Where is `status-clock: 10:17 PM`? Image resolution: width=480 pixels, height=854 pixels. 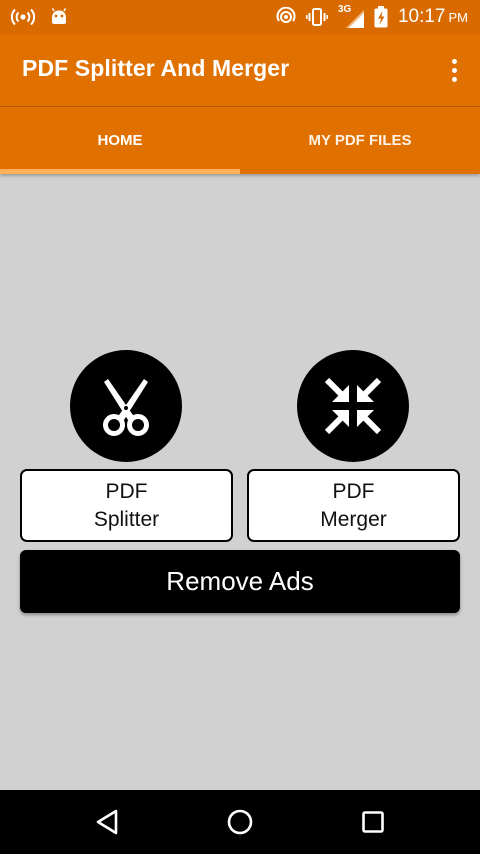 status-clock: 10:17 PM is located at coordinates (433, 17).